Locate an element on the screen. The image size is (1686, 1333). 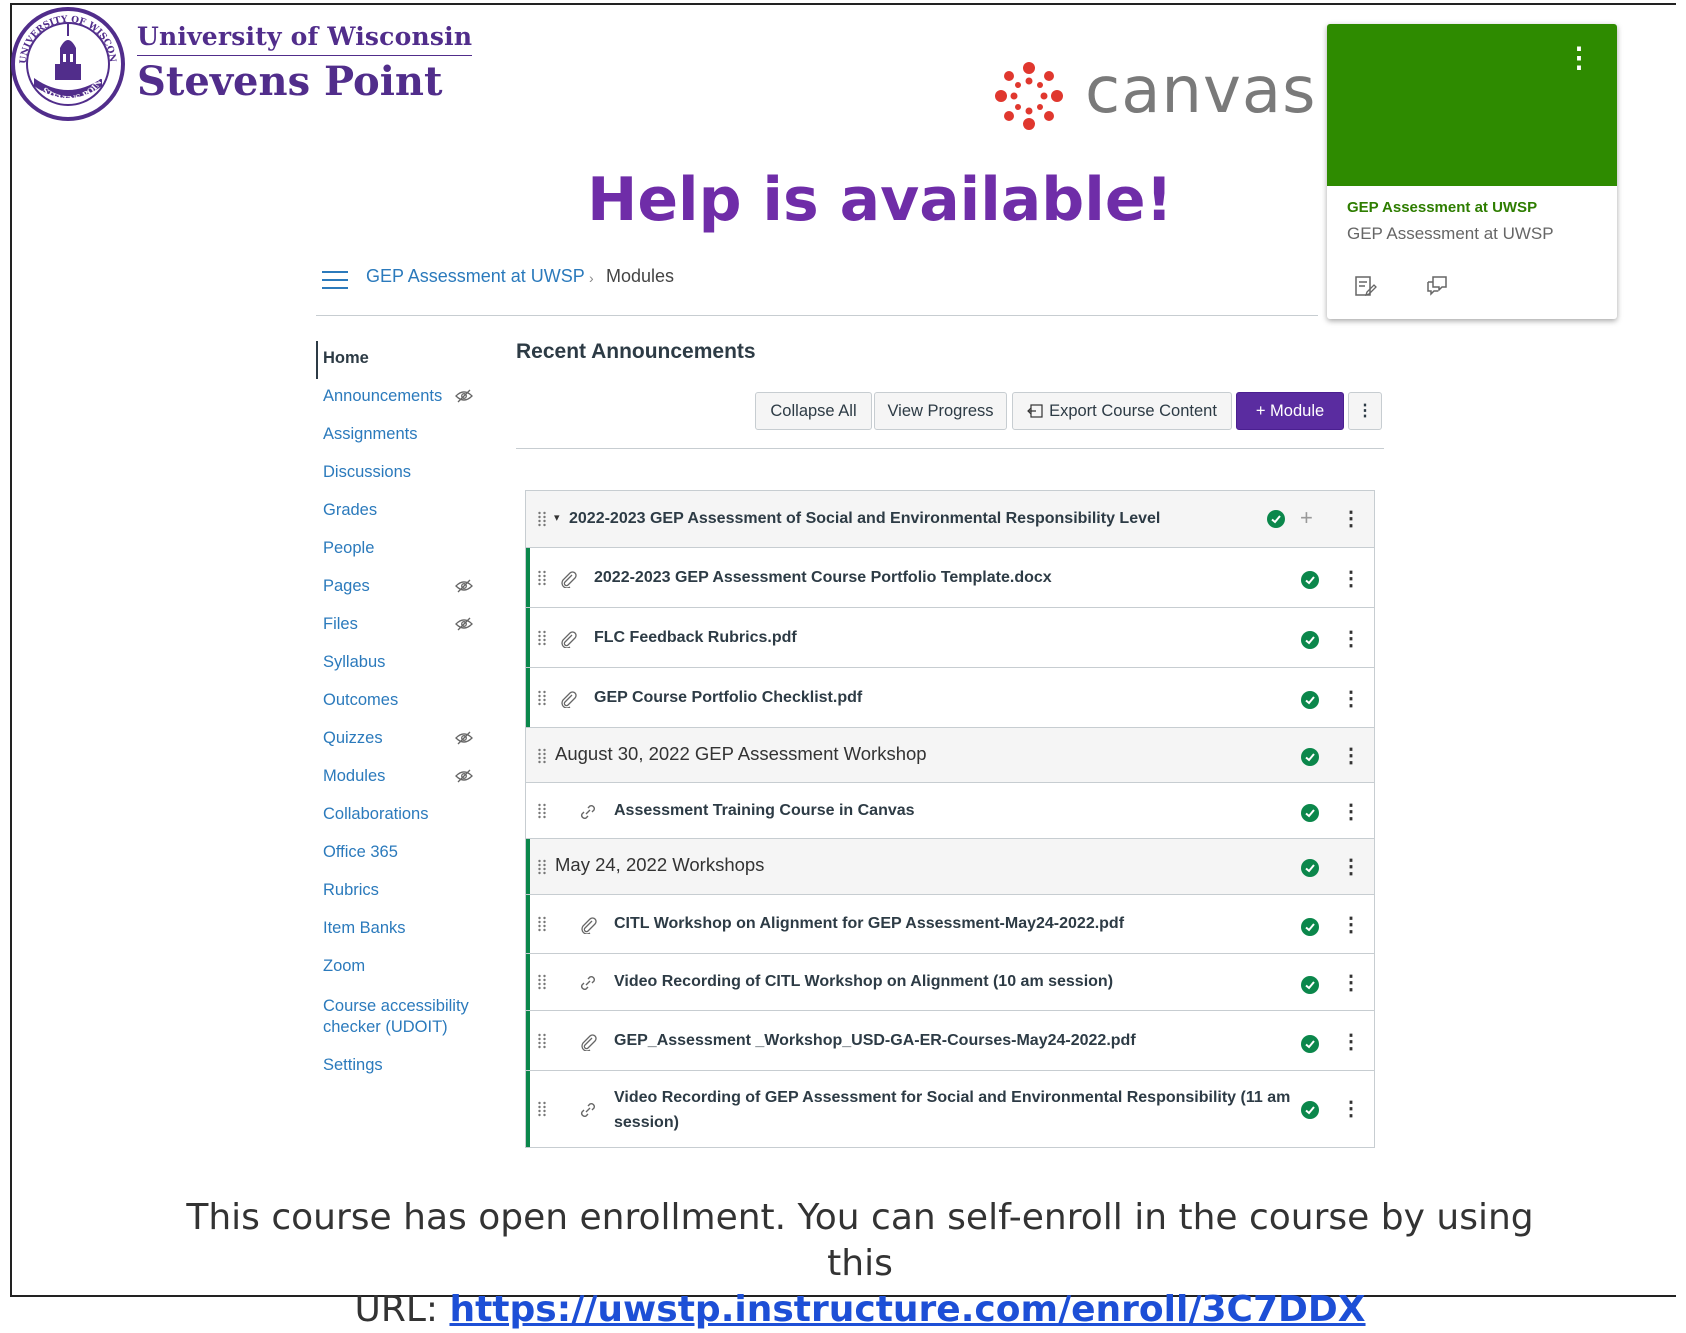
nav-zoom: Zoom is located at coordinates (344, 966).